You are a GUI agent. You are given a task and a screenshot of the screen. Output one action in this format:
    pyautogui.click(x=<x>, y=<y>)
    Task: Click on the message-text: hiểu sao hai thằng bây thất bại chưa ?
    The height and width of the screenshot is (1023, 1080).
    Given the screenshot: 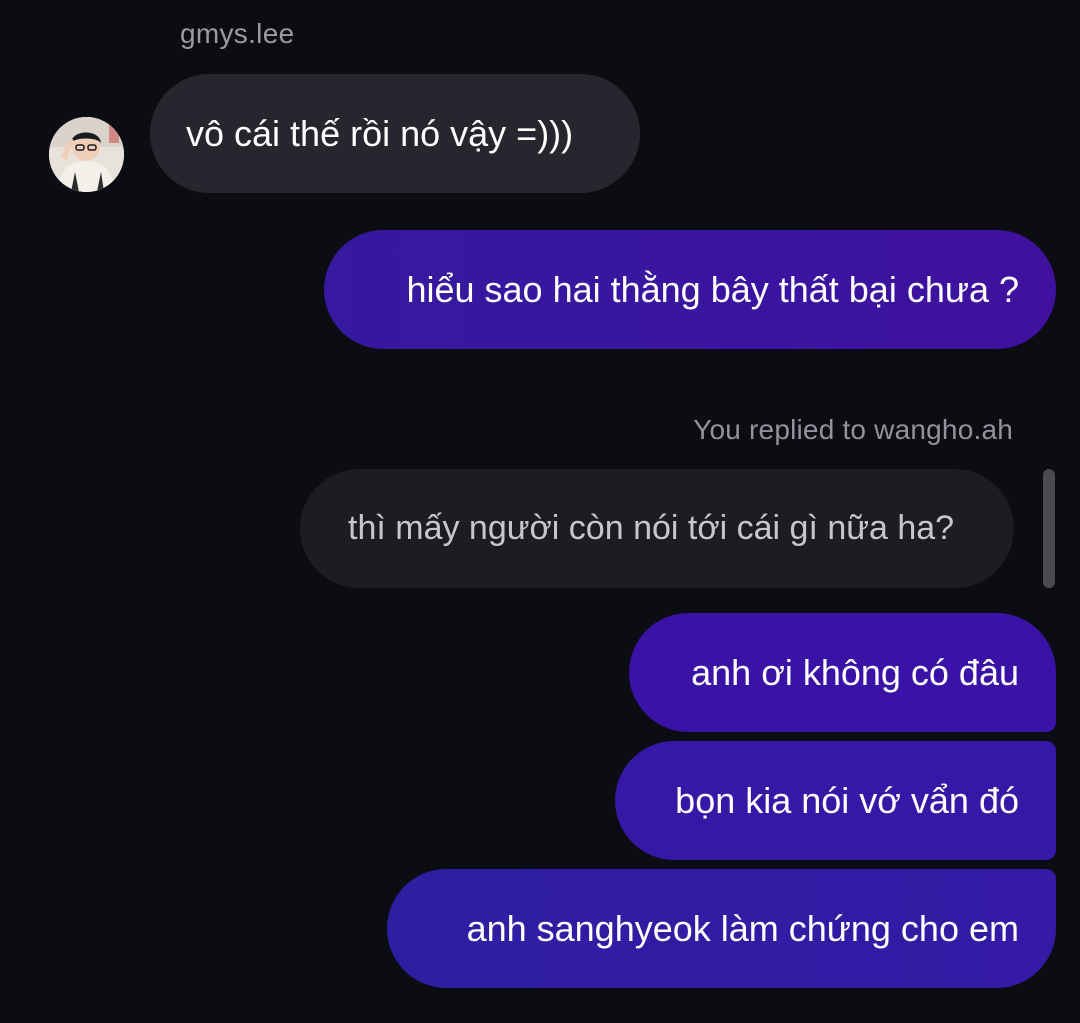 What is the action you would take?
    pyautogui.click(x=712, y=289)
    